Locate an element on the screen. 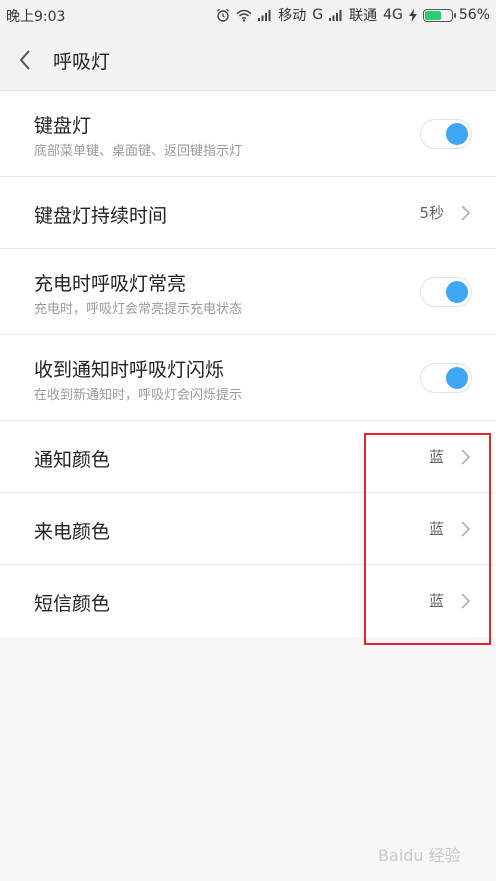 Image resolution: width=496 pixels, height=881 pixels. setting-subtitle: 充电时，呼吸灯会常亮提示充电状态 is located at coordinates (138, 309).